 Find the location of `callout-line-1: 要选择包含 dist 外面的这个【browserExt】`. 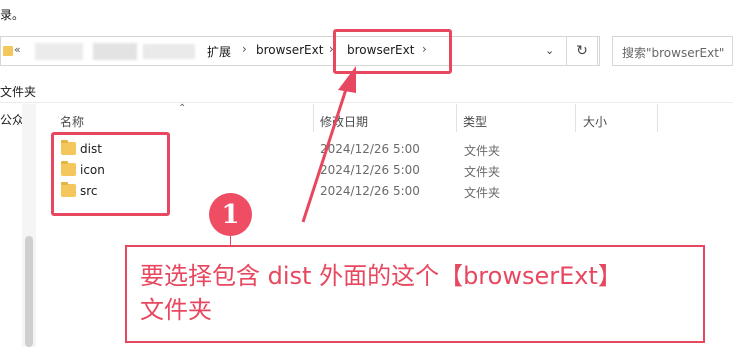

callout-line-1: 要选择包含 dist 外面的这个【browserExt】 is located at coordinates (381, 276).